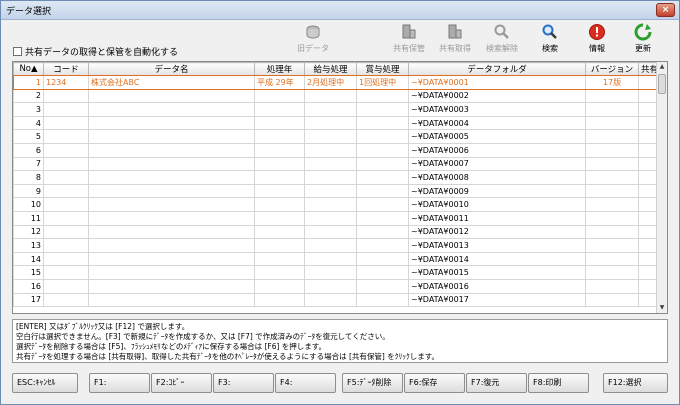 The width and height of the screenshot is (680, 405). What do you see at coordinates (336, 109) in the screenshot?
I see `table-row: 3 ~¥DATA¥0003` at bounding box center [336, 109].